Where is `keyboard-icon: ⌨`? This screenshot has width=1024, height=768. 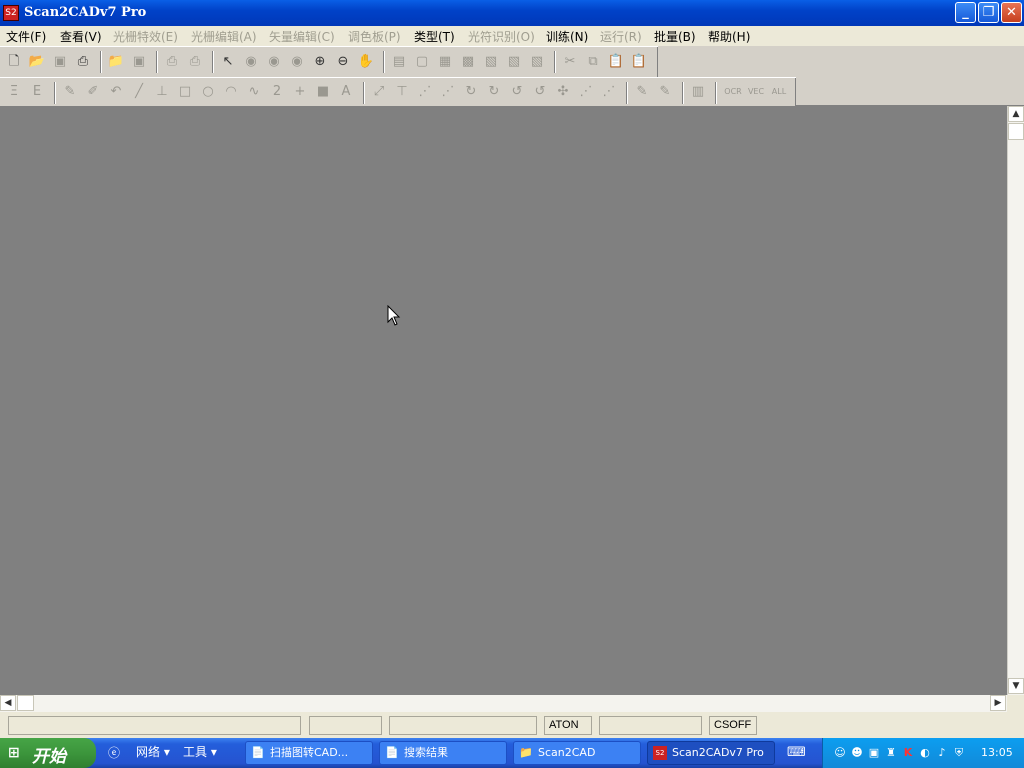
keyboard-icon: ⌨ is located at coordinates (796, 752).